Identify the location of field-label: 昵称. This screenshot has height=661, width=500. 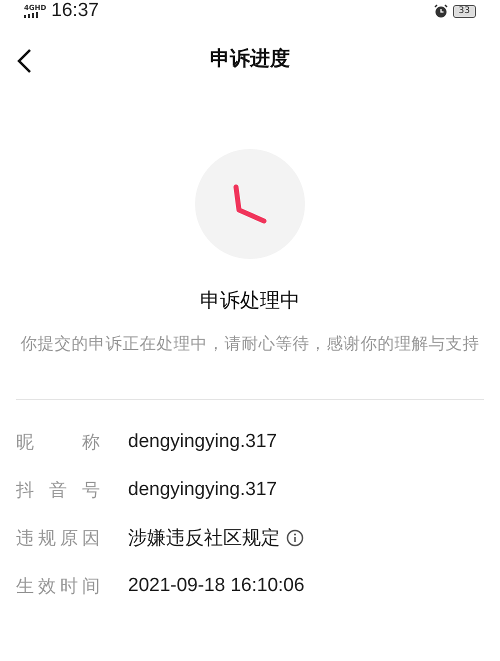
(58, 442).